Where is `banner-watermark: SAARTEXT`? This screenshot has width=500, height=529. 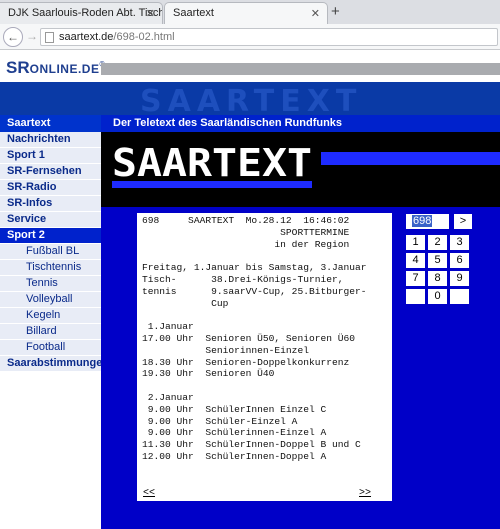 banner-watermark: SAARTEXT is located at coordinates (251, 99).